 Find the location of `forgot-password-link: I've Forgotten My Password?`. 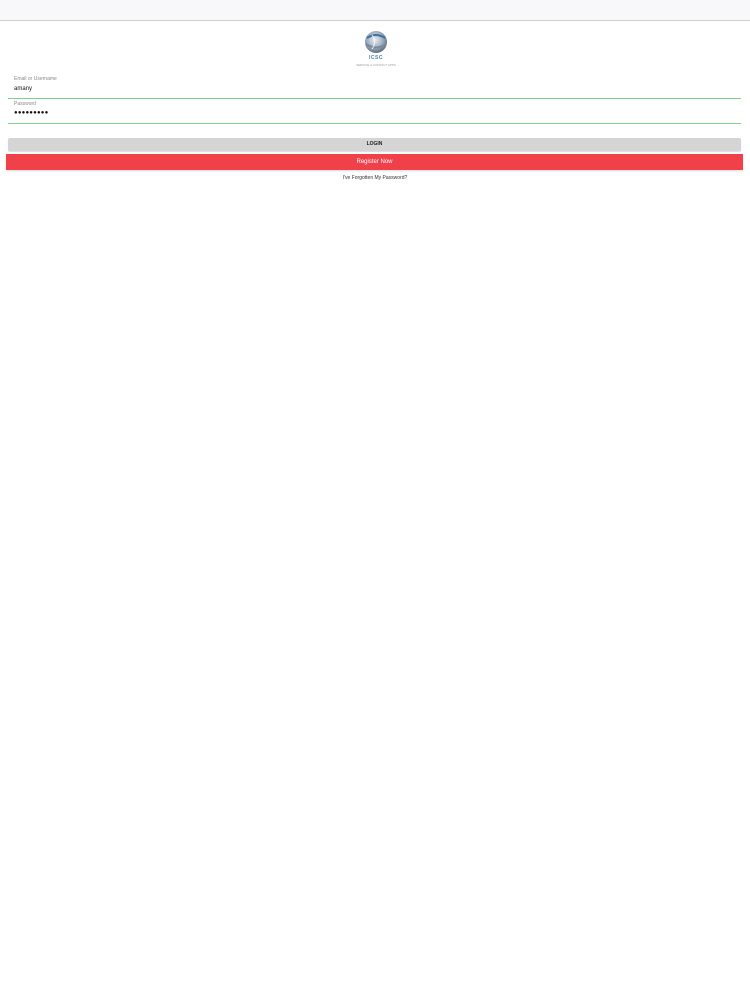

forgot-password-link: I've Forgotten My Password? is located at coordinates (375, 178).